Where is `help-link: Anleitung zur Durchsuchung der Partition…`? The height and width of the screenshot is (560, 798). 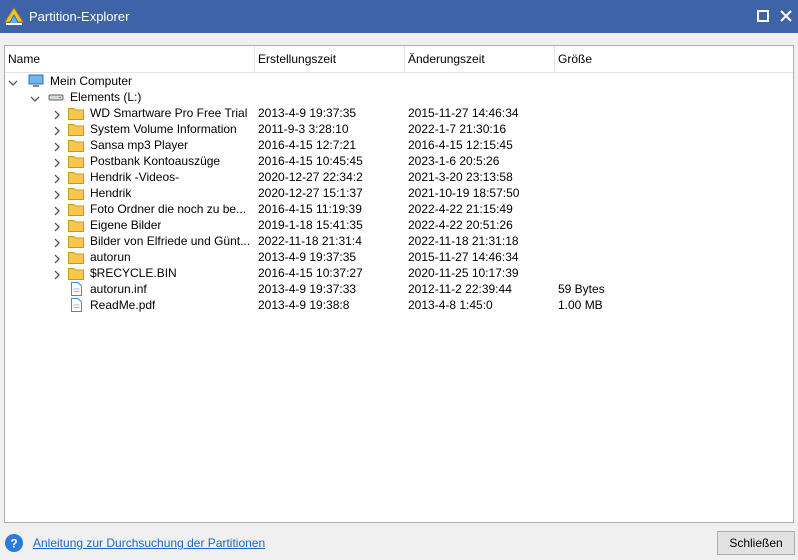 help-link: Anleitung zur Durchsuchung der Partition… is located at coordinates (149, 543).